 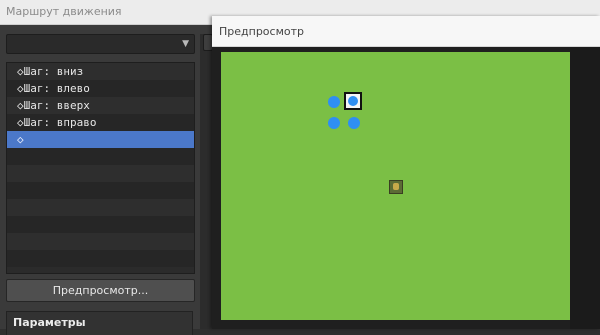 I want to click on list-item: ◇Шаг: вверх, so click(x=100, y=105).